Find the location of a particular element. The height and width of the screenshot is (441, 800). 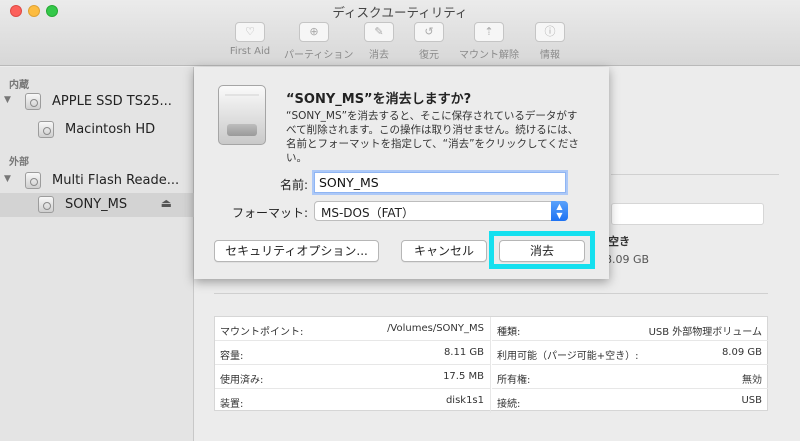

info-cell: 装置: disk1s1 is located at coordinates (353, 401).